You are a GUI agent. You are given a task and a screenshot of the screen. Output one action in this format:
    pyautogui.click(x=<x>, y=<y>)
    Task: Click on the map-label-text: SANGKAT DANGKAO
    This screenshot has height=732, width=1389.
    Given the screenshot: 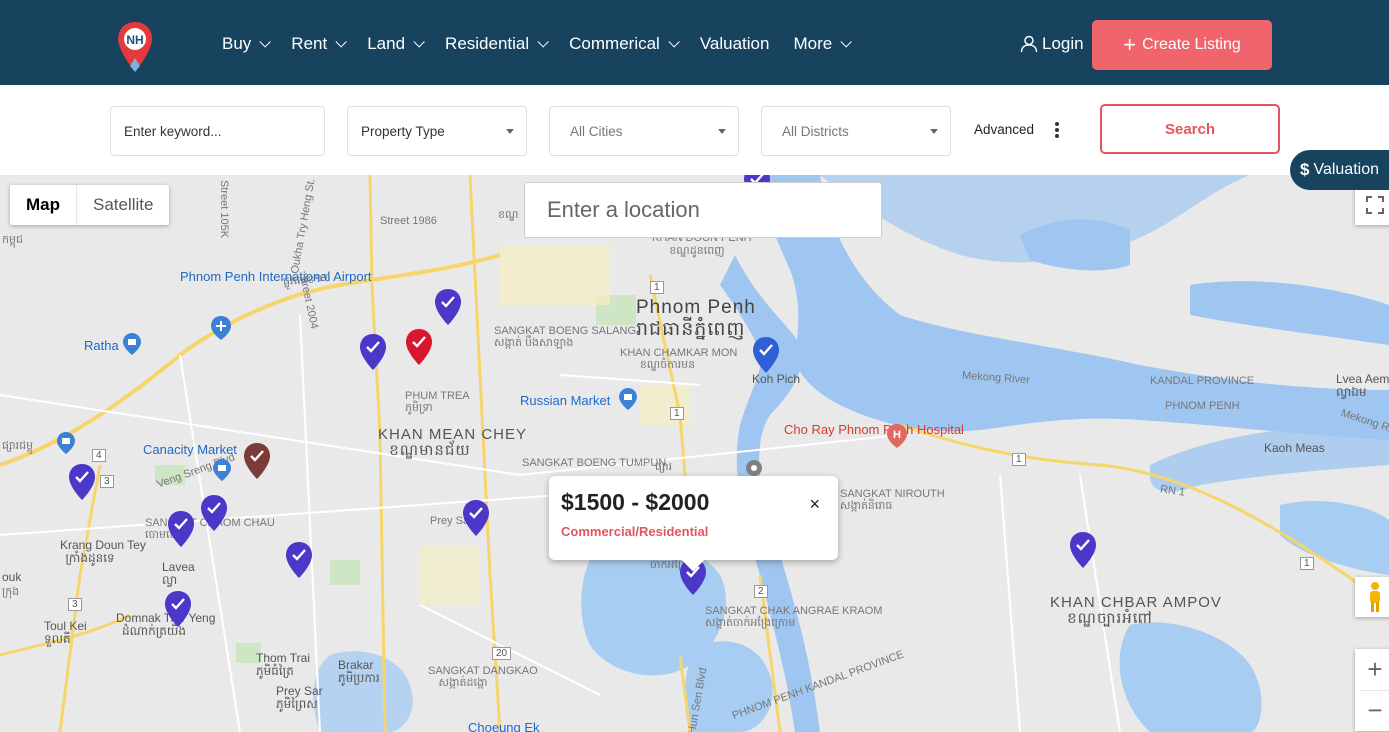 What is the action you would take?
    pyautogui.click(x=483, y=671)
    